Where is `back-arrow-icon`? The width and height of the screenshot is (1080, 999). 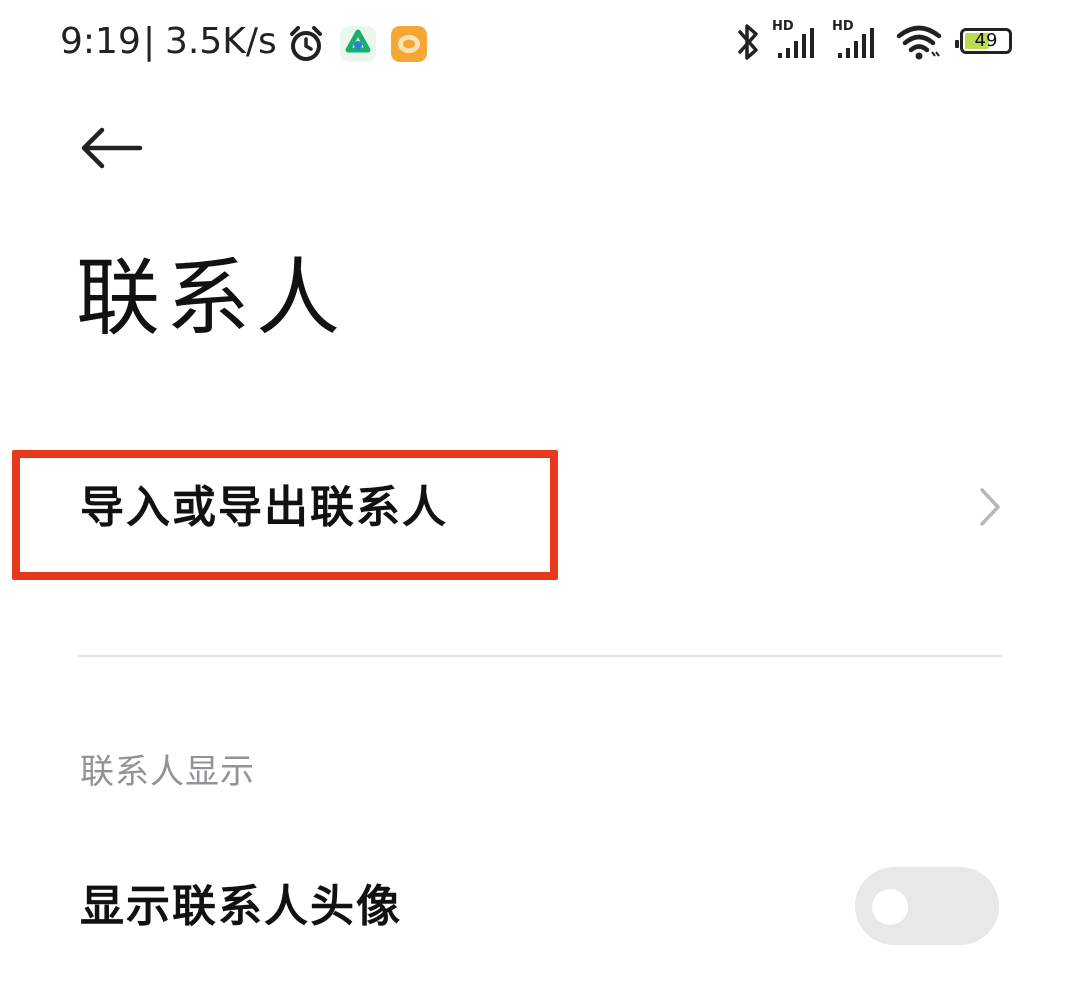 back-arrow-icon is located at coordinates (113, 148).